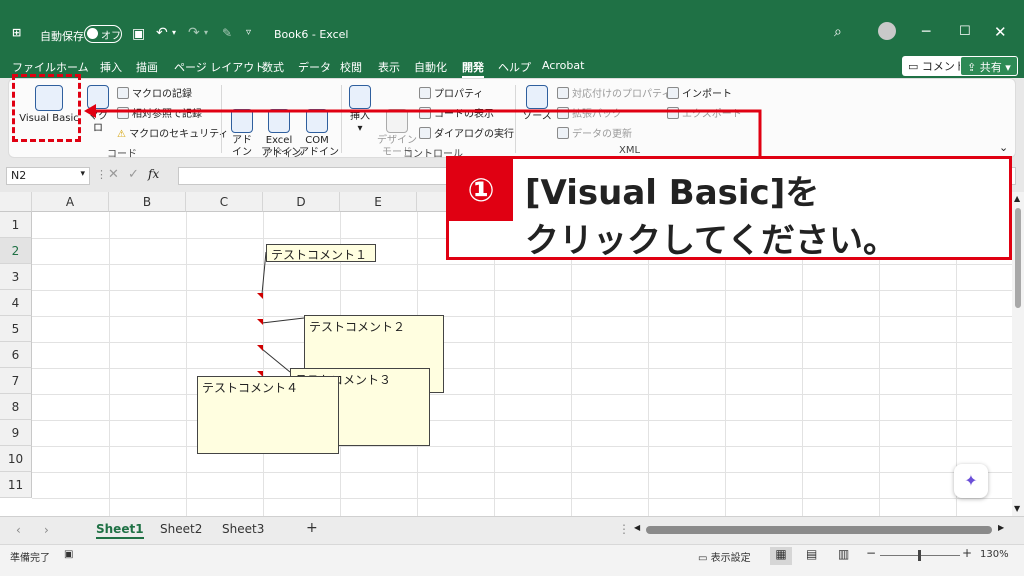 The height and width of the screenshot is (576, 1024). Describe the element at coordinates (48, 176) in the screenshot. I see `name-box: N2 ▾` at that location.